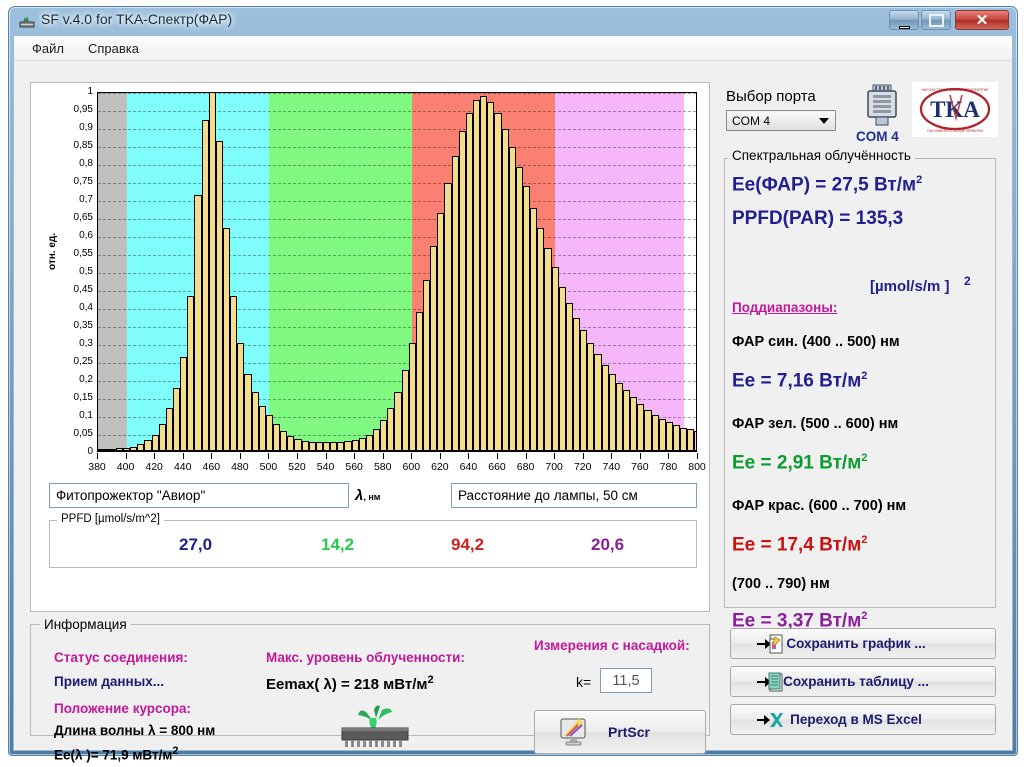 This screenshot has width=1029, height=767. I want to click on nozzle-measurement-label: Измерения с насадкой:, so click(612, 645).